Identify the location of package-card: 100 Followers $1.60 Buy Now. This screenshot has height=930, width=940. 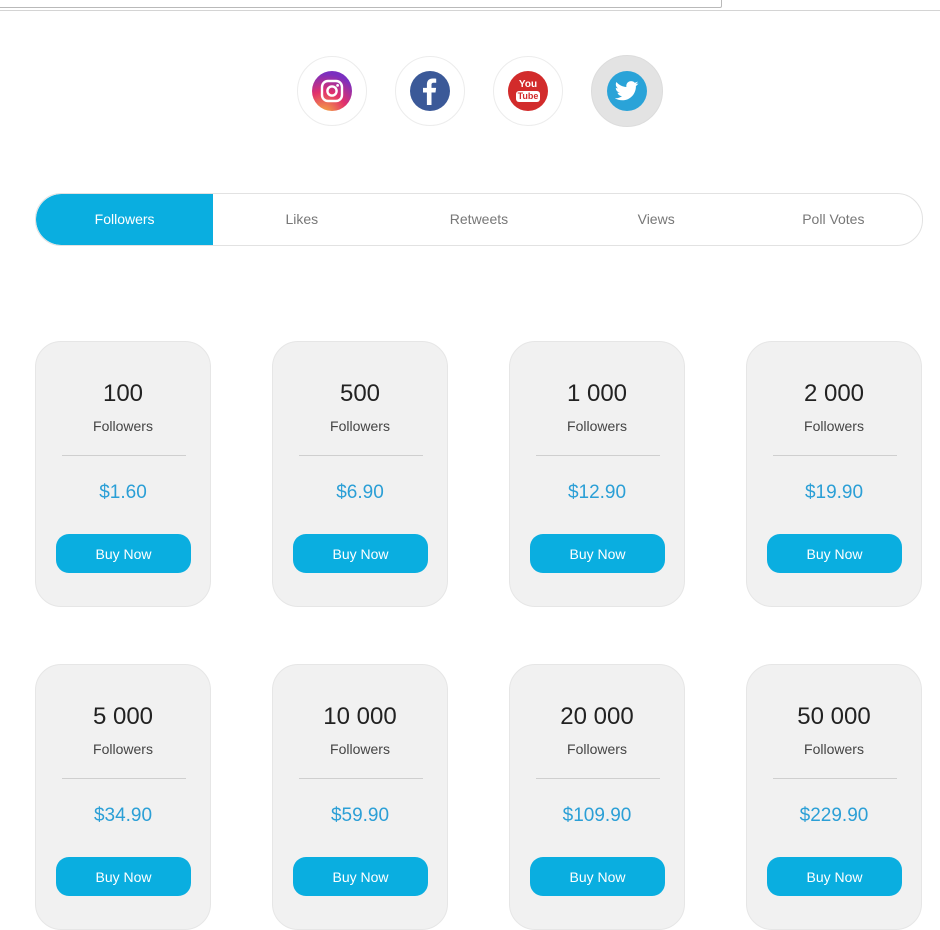
(123, 474).